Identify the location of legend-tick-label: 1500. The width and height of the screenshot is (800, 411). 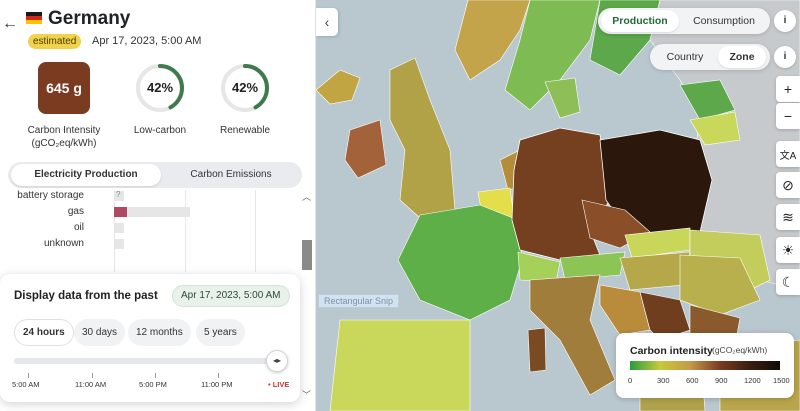
(781, 380).